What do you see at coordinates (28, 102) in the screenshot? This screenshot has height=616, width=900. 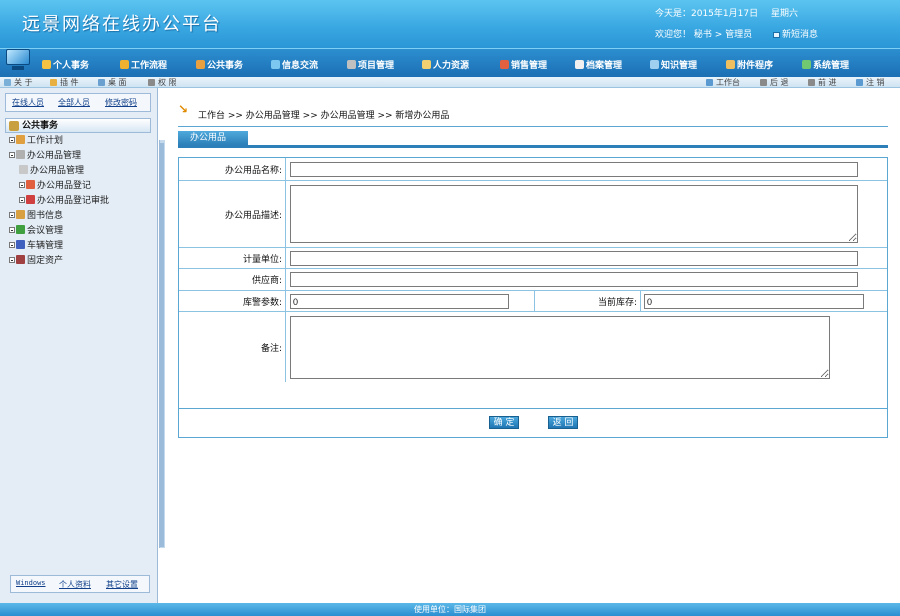 I see `online-users-link: 在线人员` at bounding box center [28, 102].